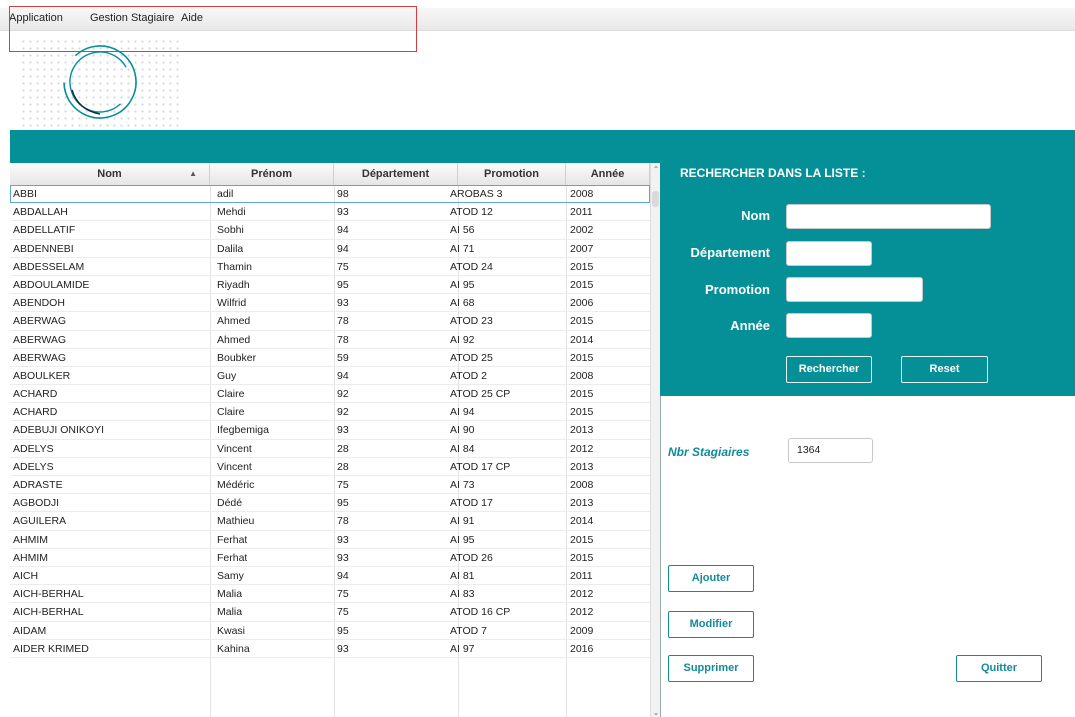  What do you see at coordinates (234, 339) in the screenshot?
I see `table-cell: Ahmed` at bounding box center [234, 339].